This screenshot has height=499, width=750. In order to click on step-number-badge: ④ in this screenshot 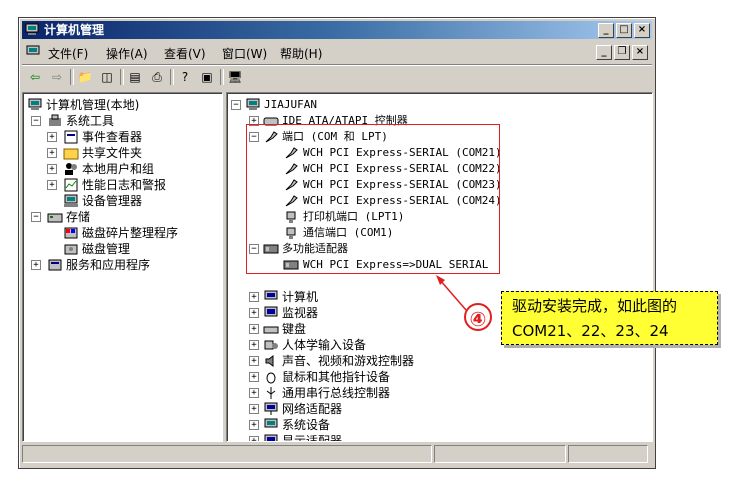, I will do `click(478, 317)`.